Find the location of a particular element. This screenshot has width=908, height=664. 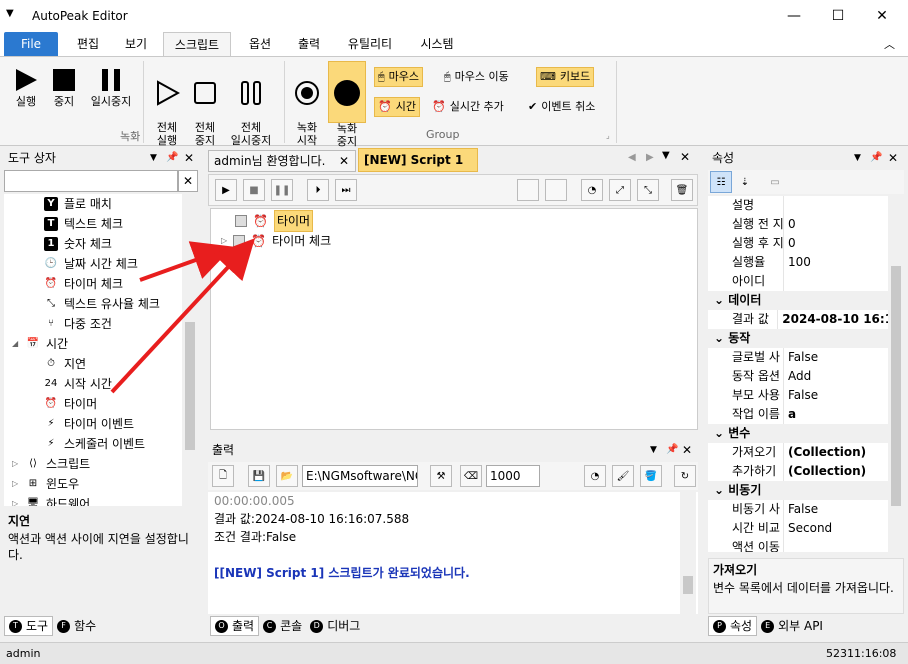

event-cancel-toggle: ✔ 이벤트 취소 is located at coordinates (561, 107).